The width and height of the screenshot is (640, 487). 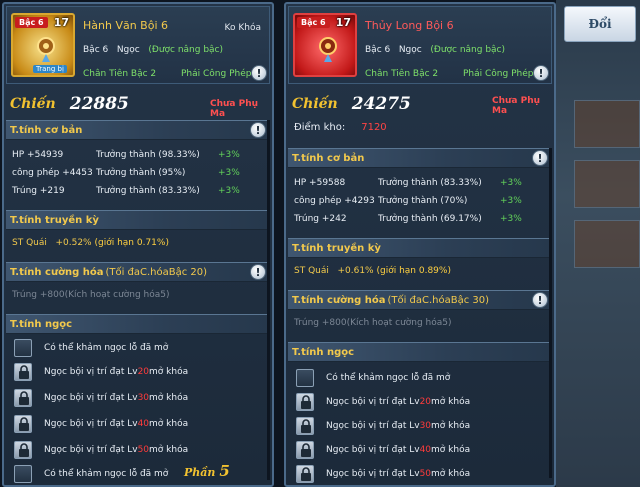 I want to click on section-subtitle: (Tối đaC.hóaBậc 20), so click(x=156, y=272).